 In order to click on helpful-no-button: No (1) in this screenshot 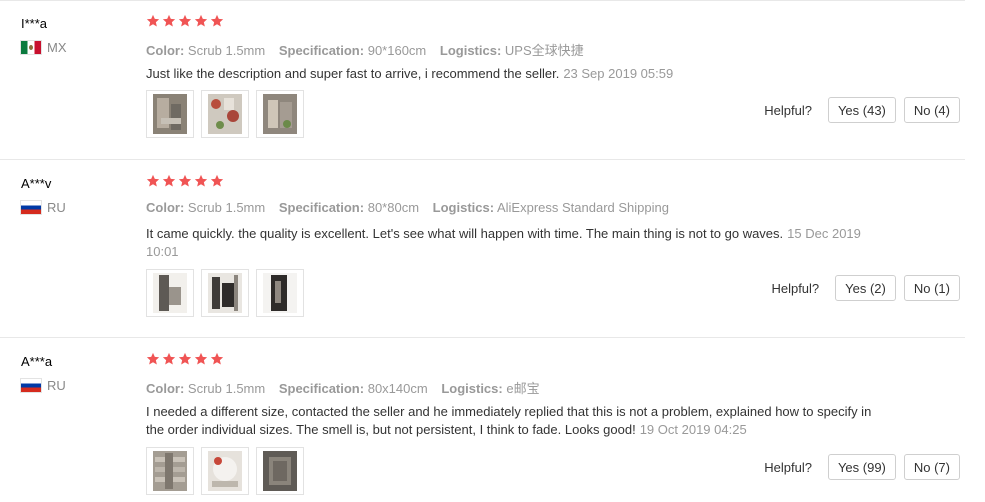, I will do `click(931, 288)`.